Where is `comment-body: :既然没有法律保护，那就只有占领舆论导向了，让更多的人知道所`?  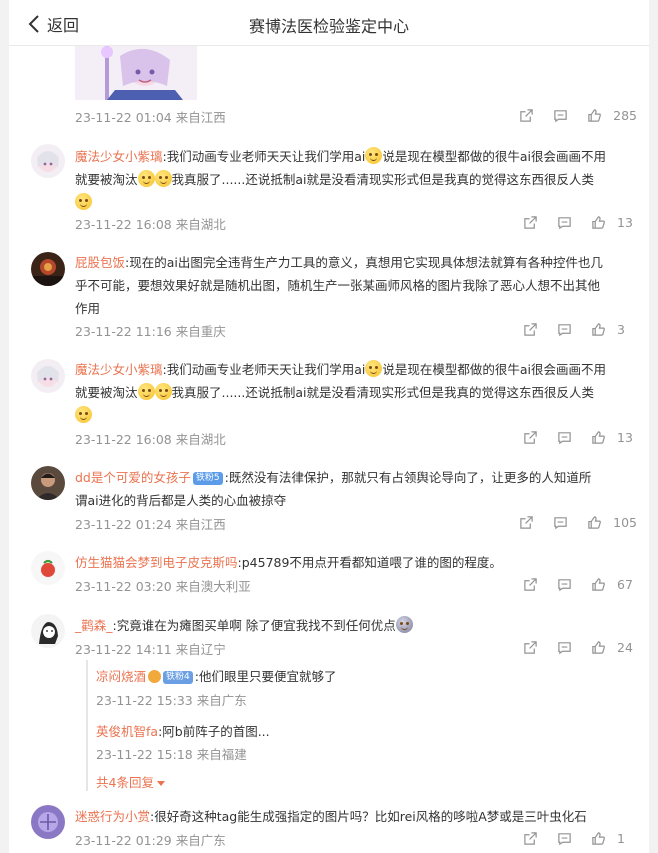
comment-body: :既然没有法律保护，那就只有占领舆论导向了，让更多的人知道所 is located at coordinates (408, 477).